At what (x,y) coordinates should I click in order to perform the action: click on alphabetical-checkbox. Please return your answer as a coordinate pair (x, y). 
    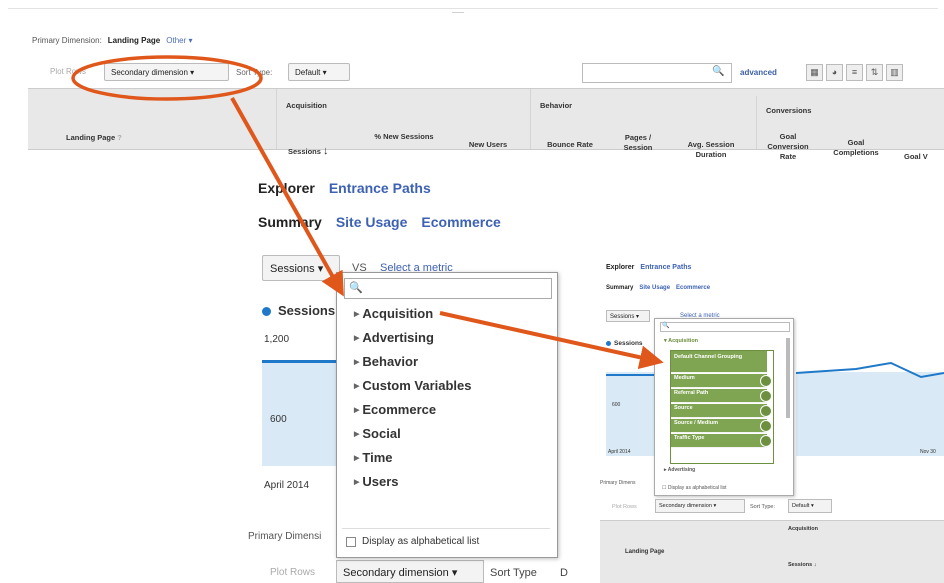
    Looking at the image, I should click on (351, 542).